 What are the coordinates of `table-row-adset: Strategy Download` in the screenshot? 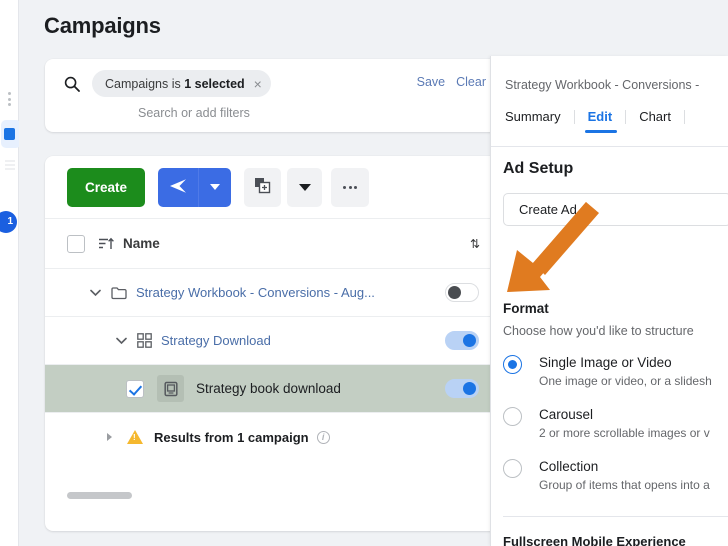 It's located at (273, 341).